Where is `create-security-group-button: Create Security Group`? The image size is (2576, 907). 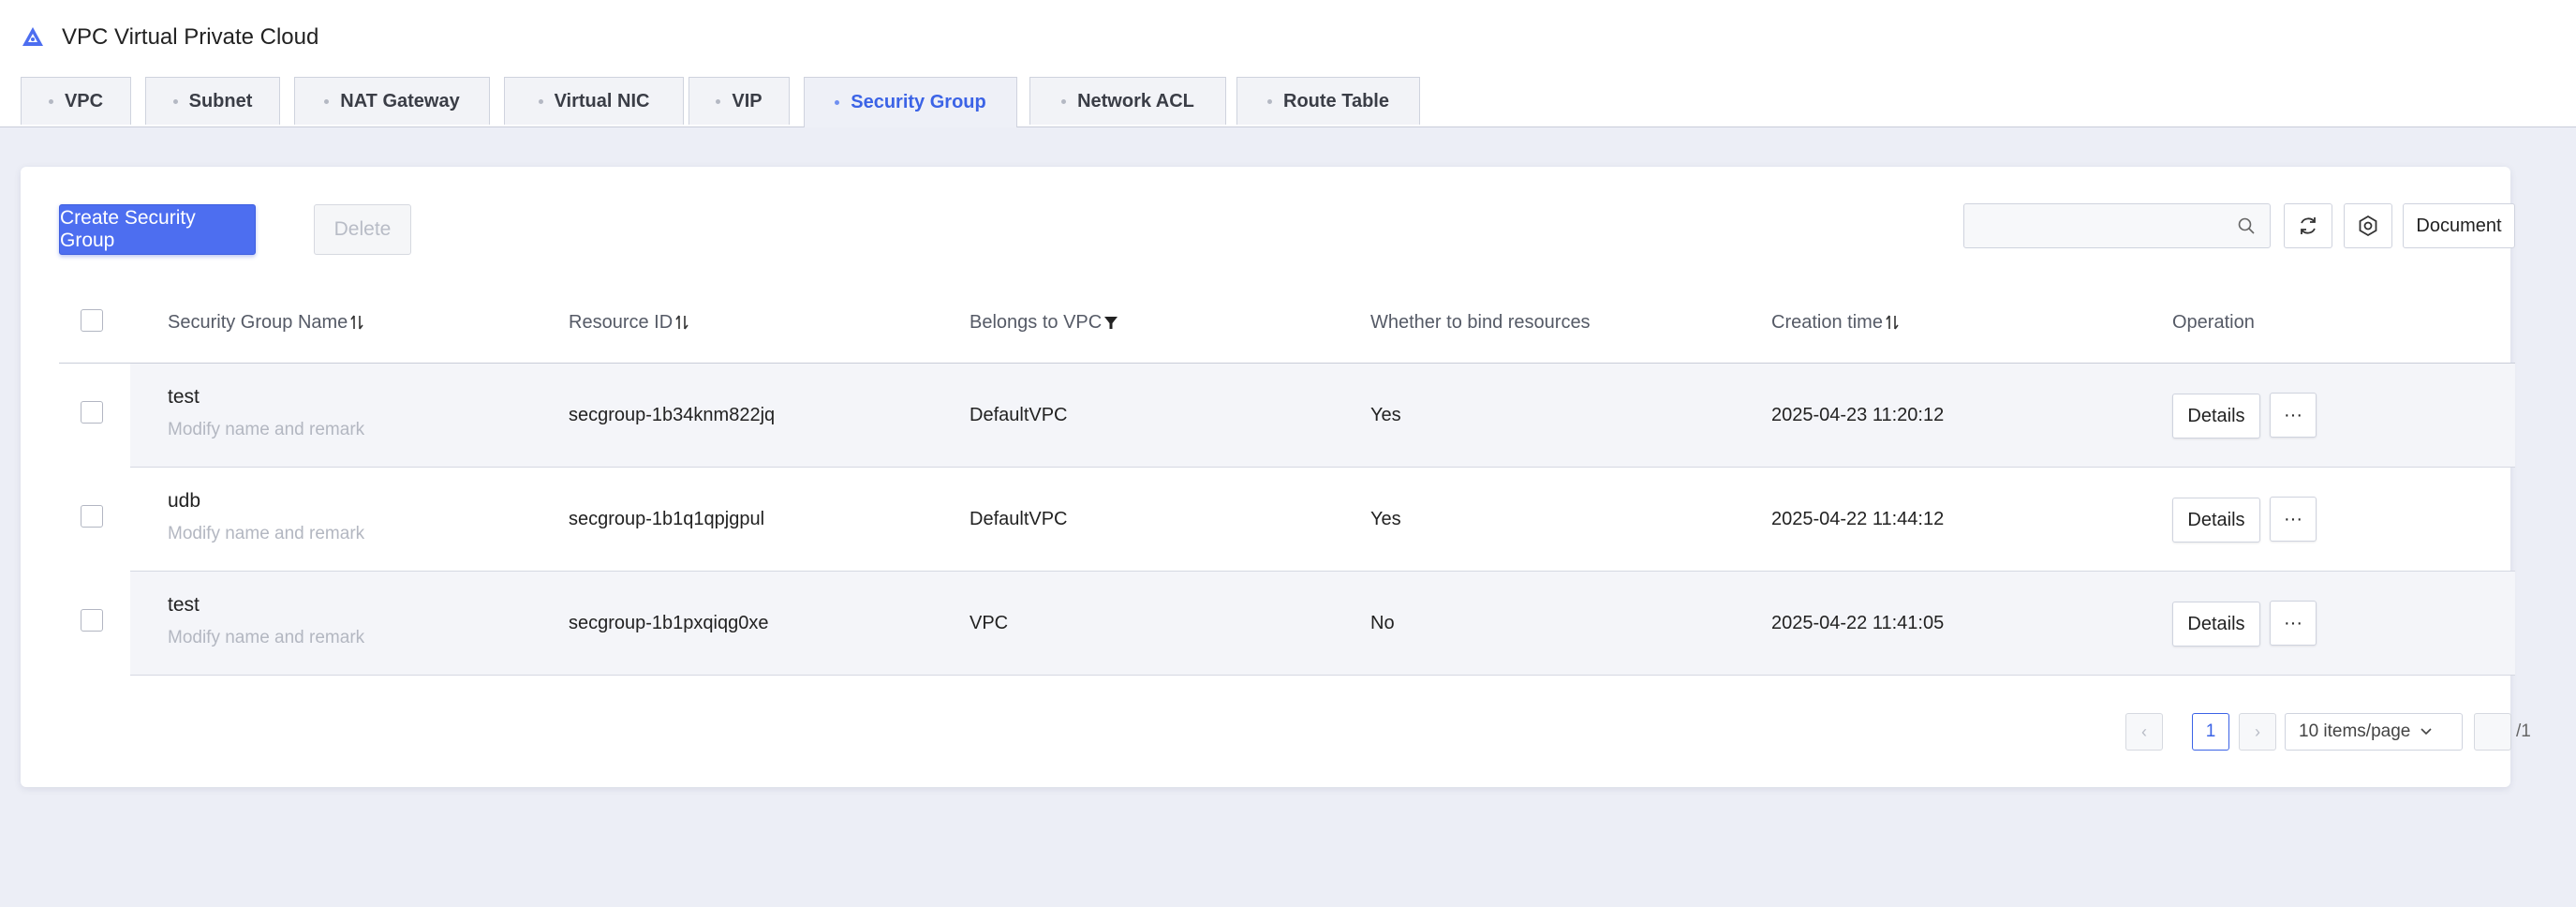 create-security-group-button: Create Security Group is located at coordinates (157, 229).